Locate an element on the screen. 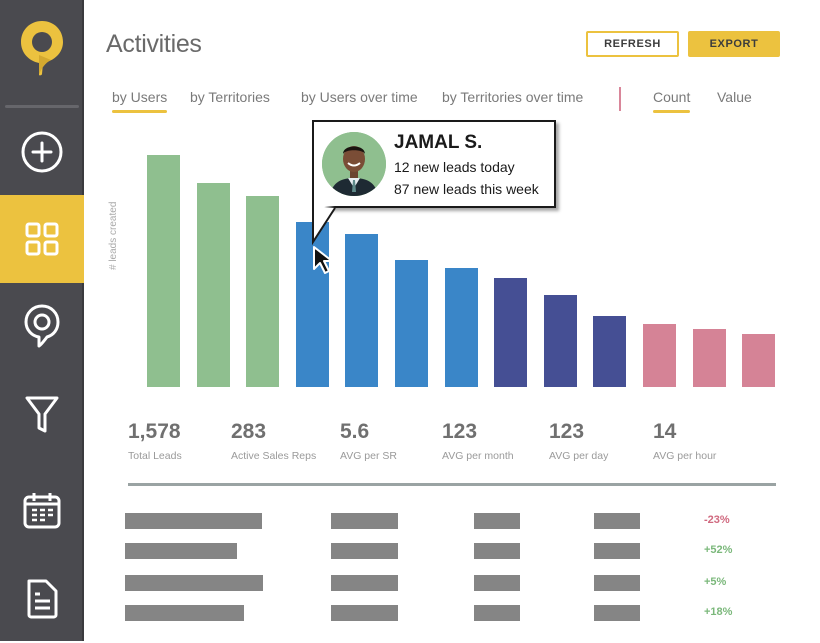  map-pin-icon is located at coordinates (42, 326).